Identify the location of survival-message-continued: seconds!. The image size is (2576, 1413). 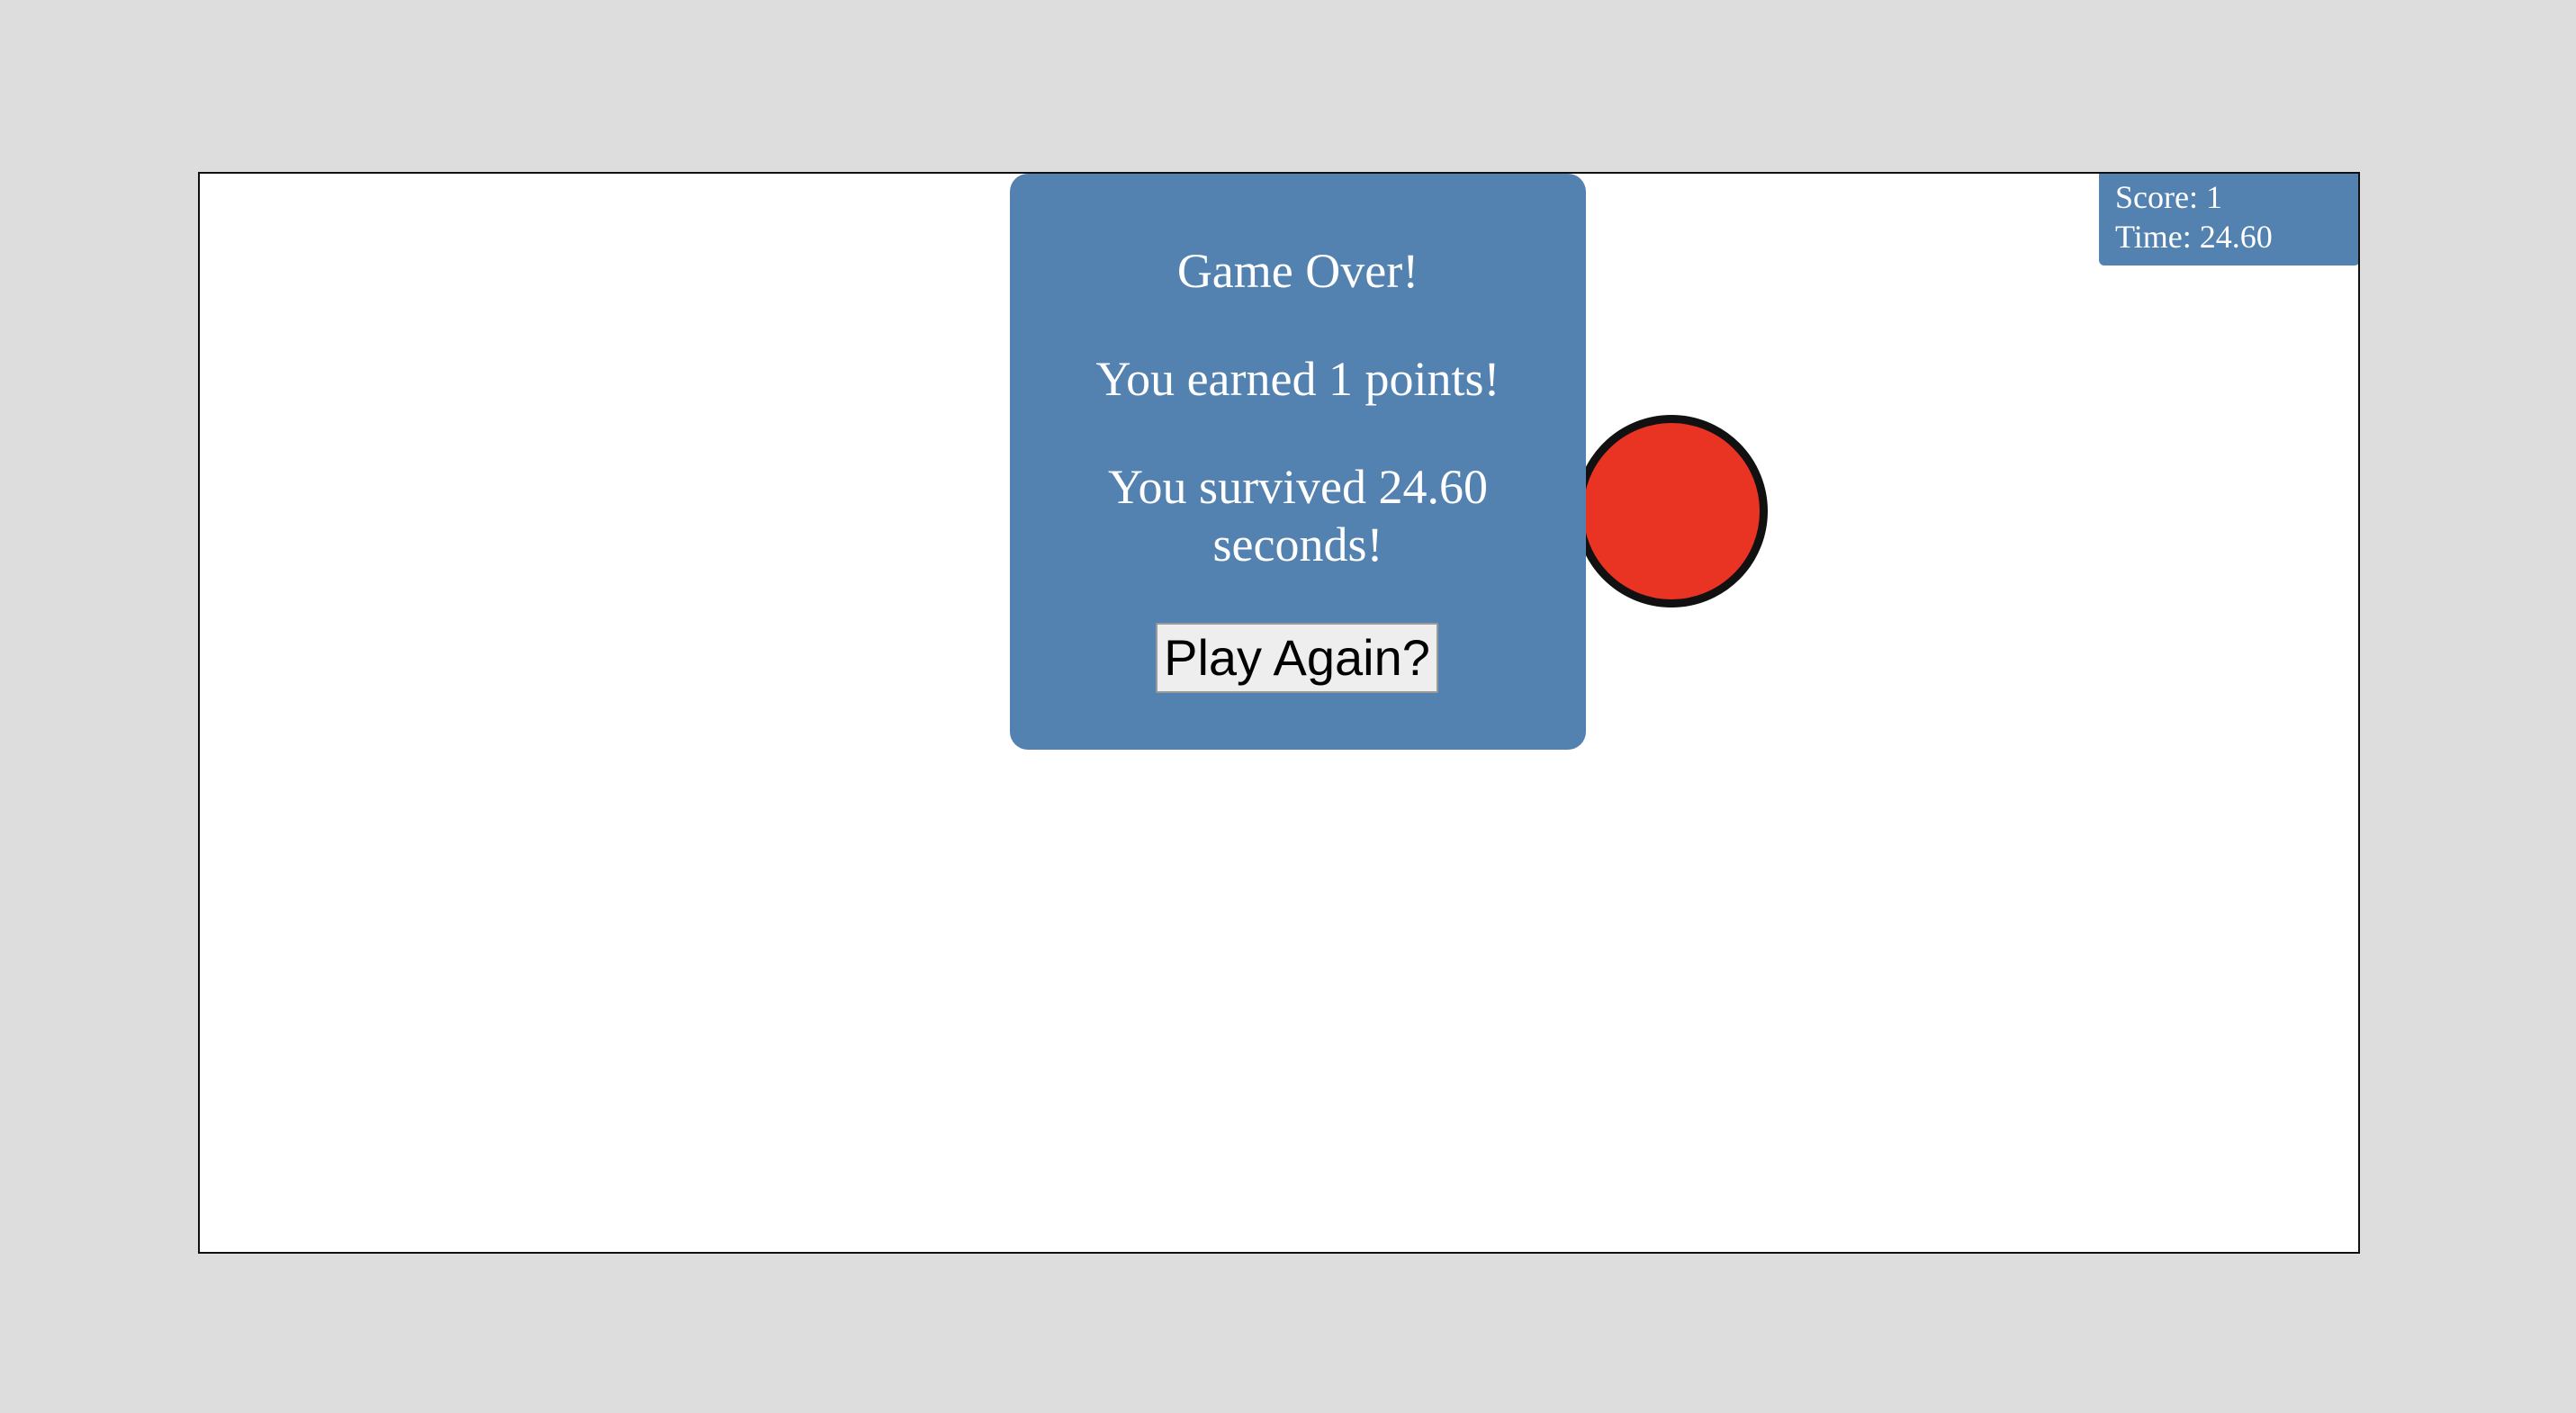
(1297, 545).